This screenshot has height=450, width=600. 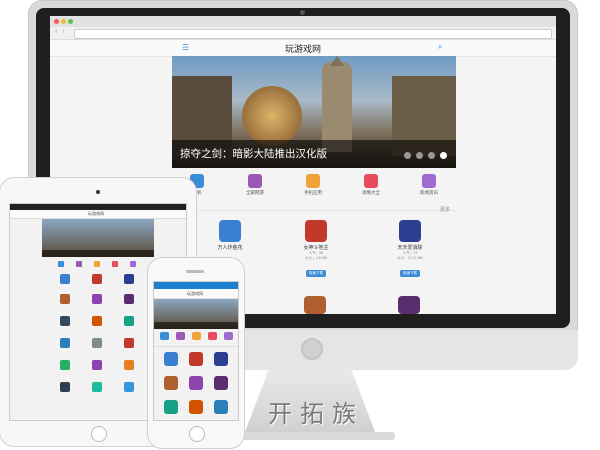 What do you see at coordinates (56, 21) in the screenshot?
I see `close-window-icon` at bounding box center [56, 21].